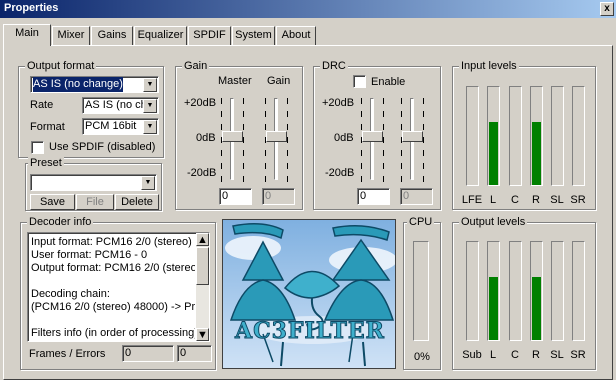 The image size is (616, 380). I want to click on drc-enable-label: Enable, so click(388, 82).